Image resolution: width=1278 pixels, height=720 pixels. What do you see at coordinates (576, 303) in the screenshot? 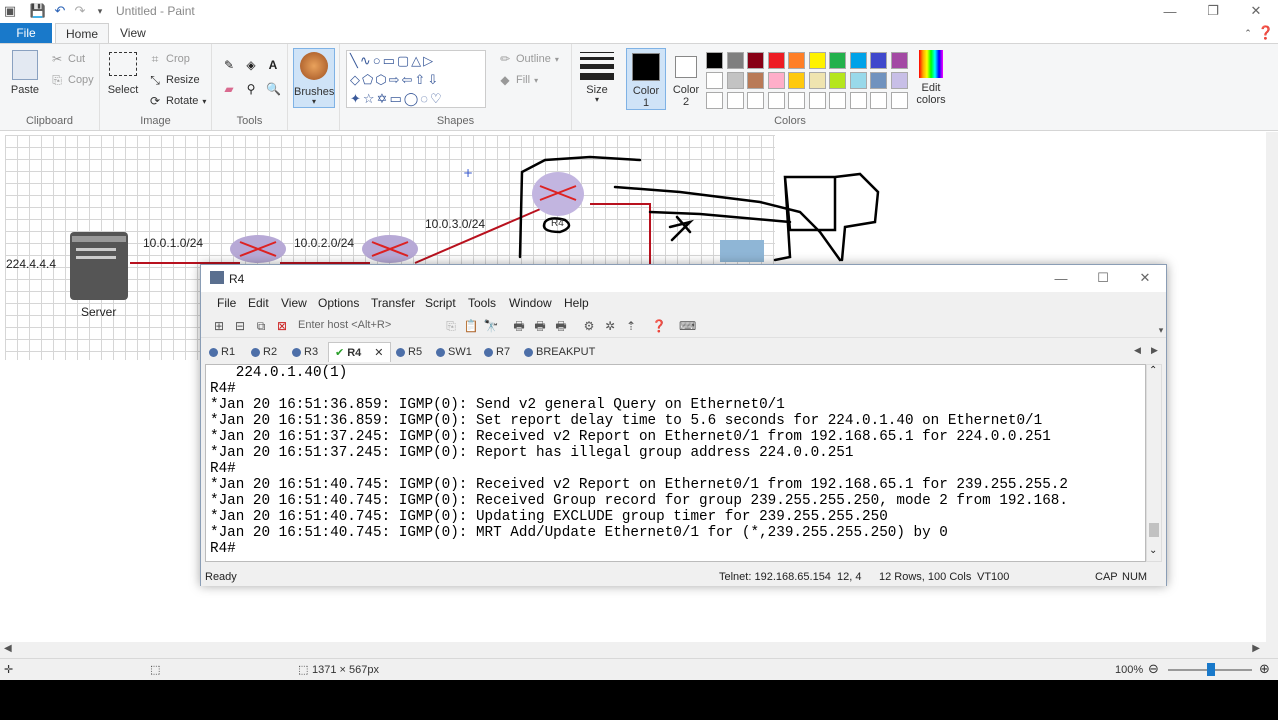
I see `menu-help: Help` at bounding box center [576, 303].